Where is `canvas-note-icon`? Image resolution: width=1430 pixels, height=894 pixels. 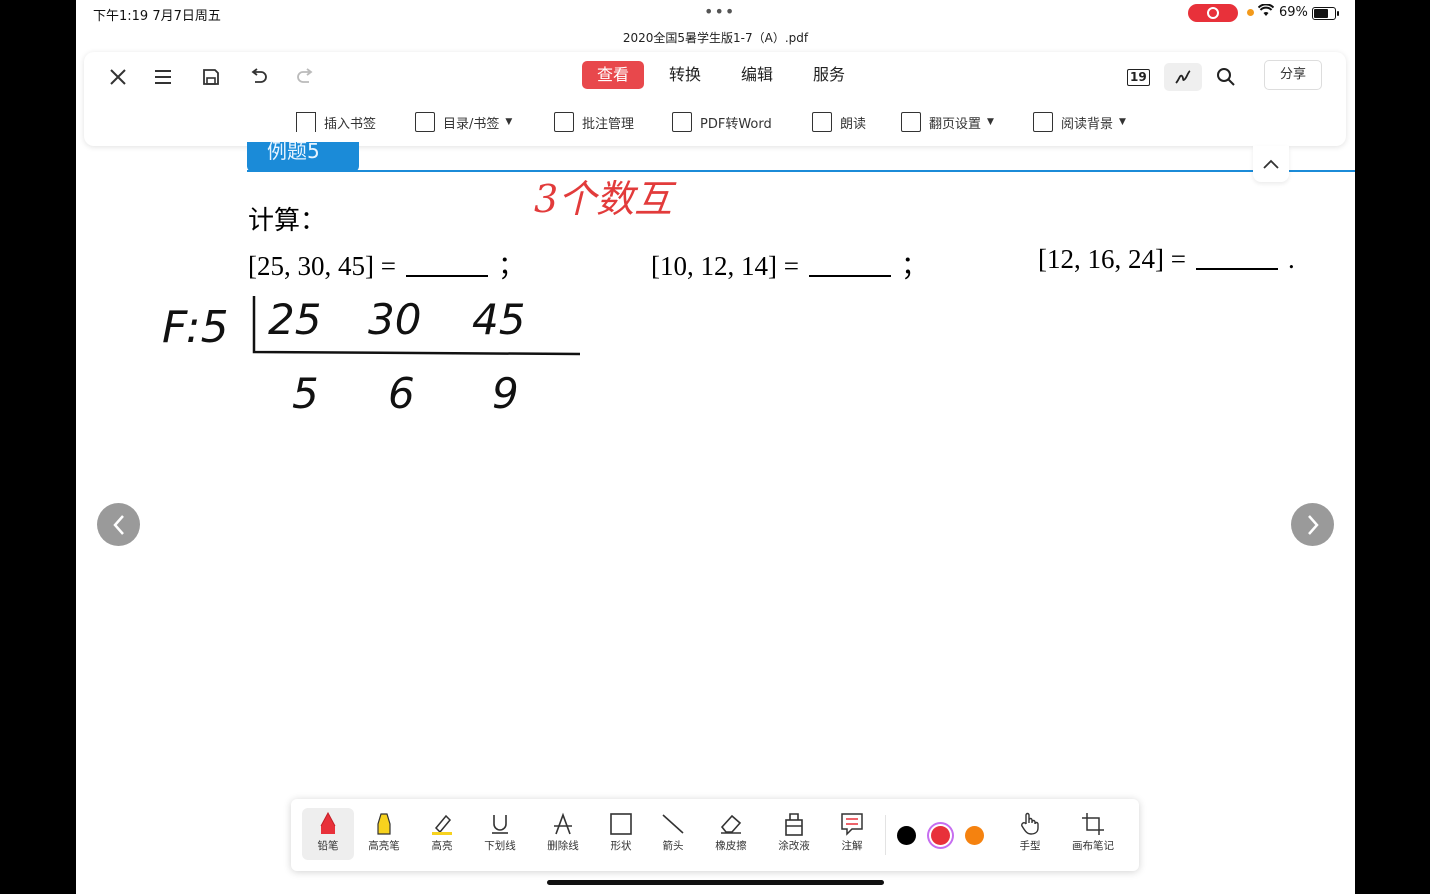
canvas-note-icon is located at coordinates (1093, 824).